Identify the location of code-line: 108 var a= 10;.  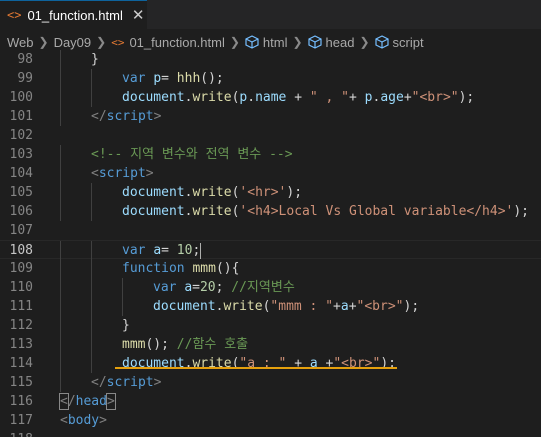
(270, 250).